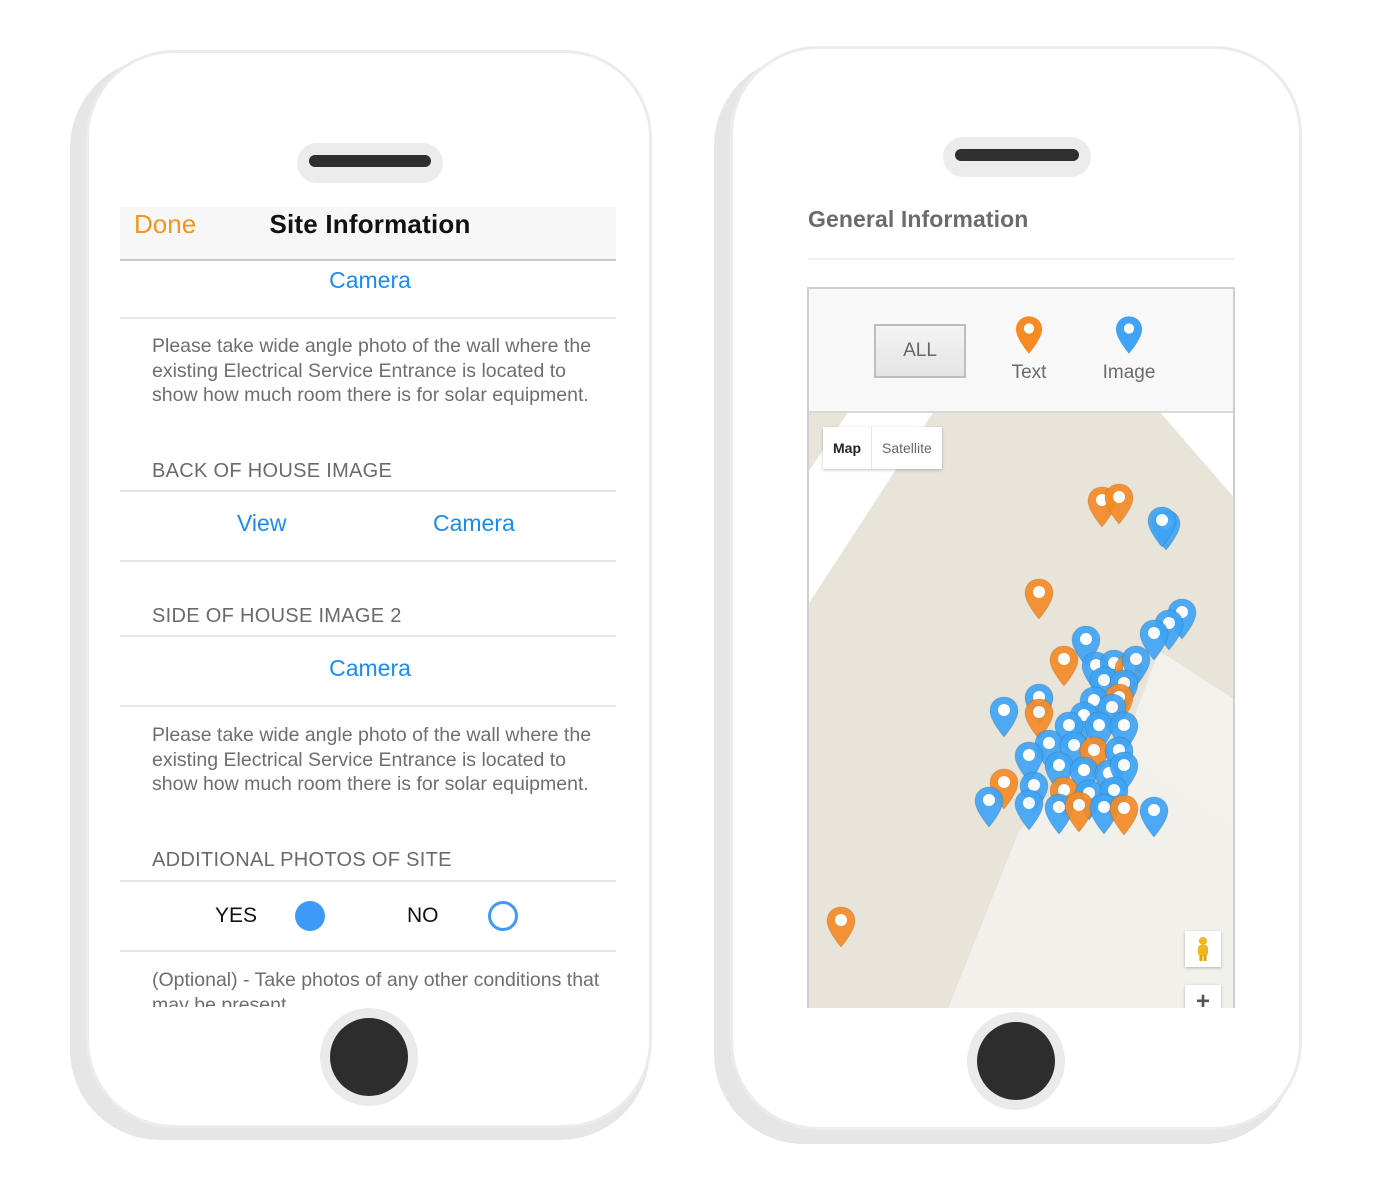  Describe the element at coordinates (1029, 372) in the screenshot. I see `filter-text-label: Text` at that location.